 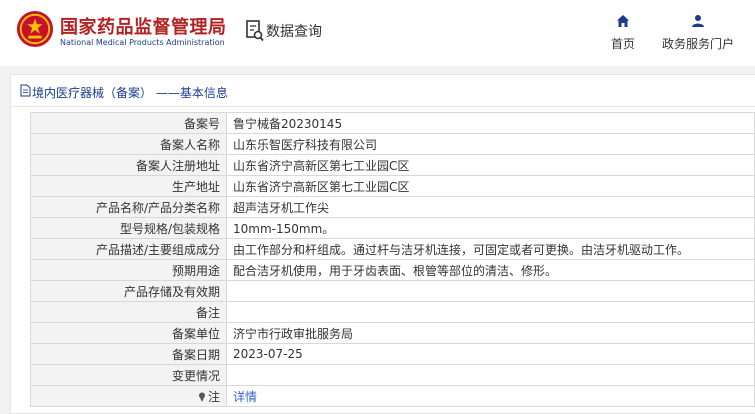 I want to click on panel-title: 境内医疗器械（备案） ——基本信息, so click(x=130, y=93).